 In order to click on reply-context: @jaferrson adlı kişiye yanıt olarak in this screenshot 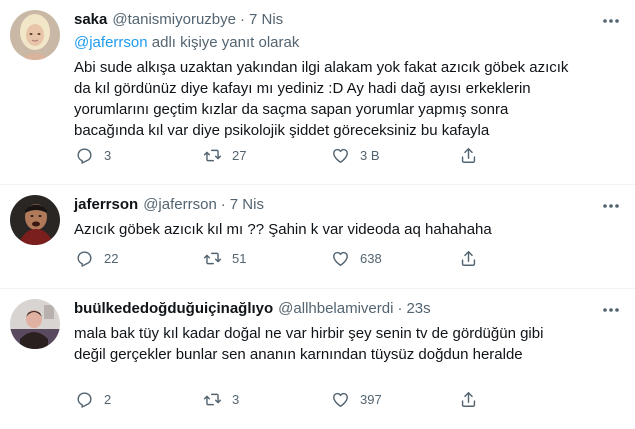, I will do `click(347, 43)`.